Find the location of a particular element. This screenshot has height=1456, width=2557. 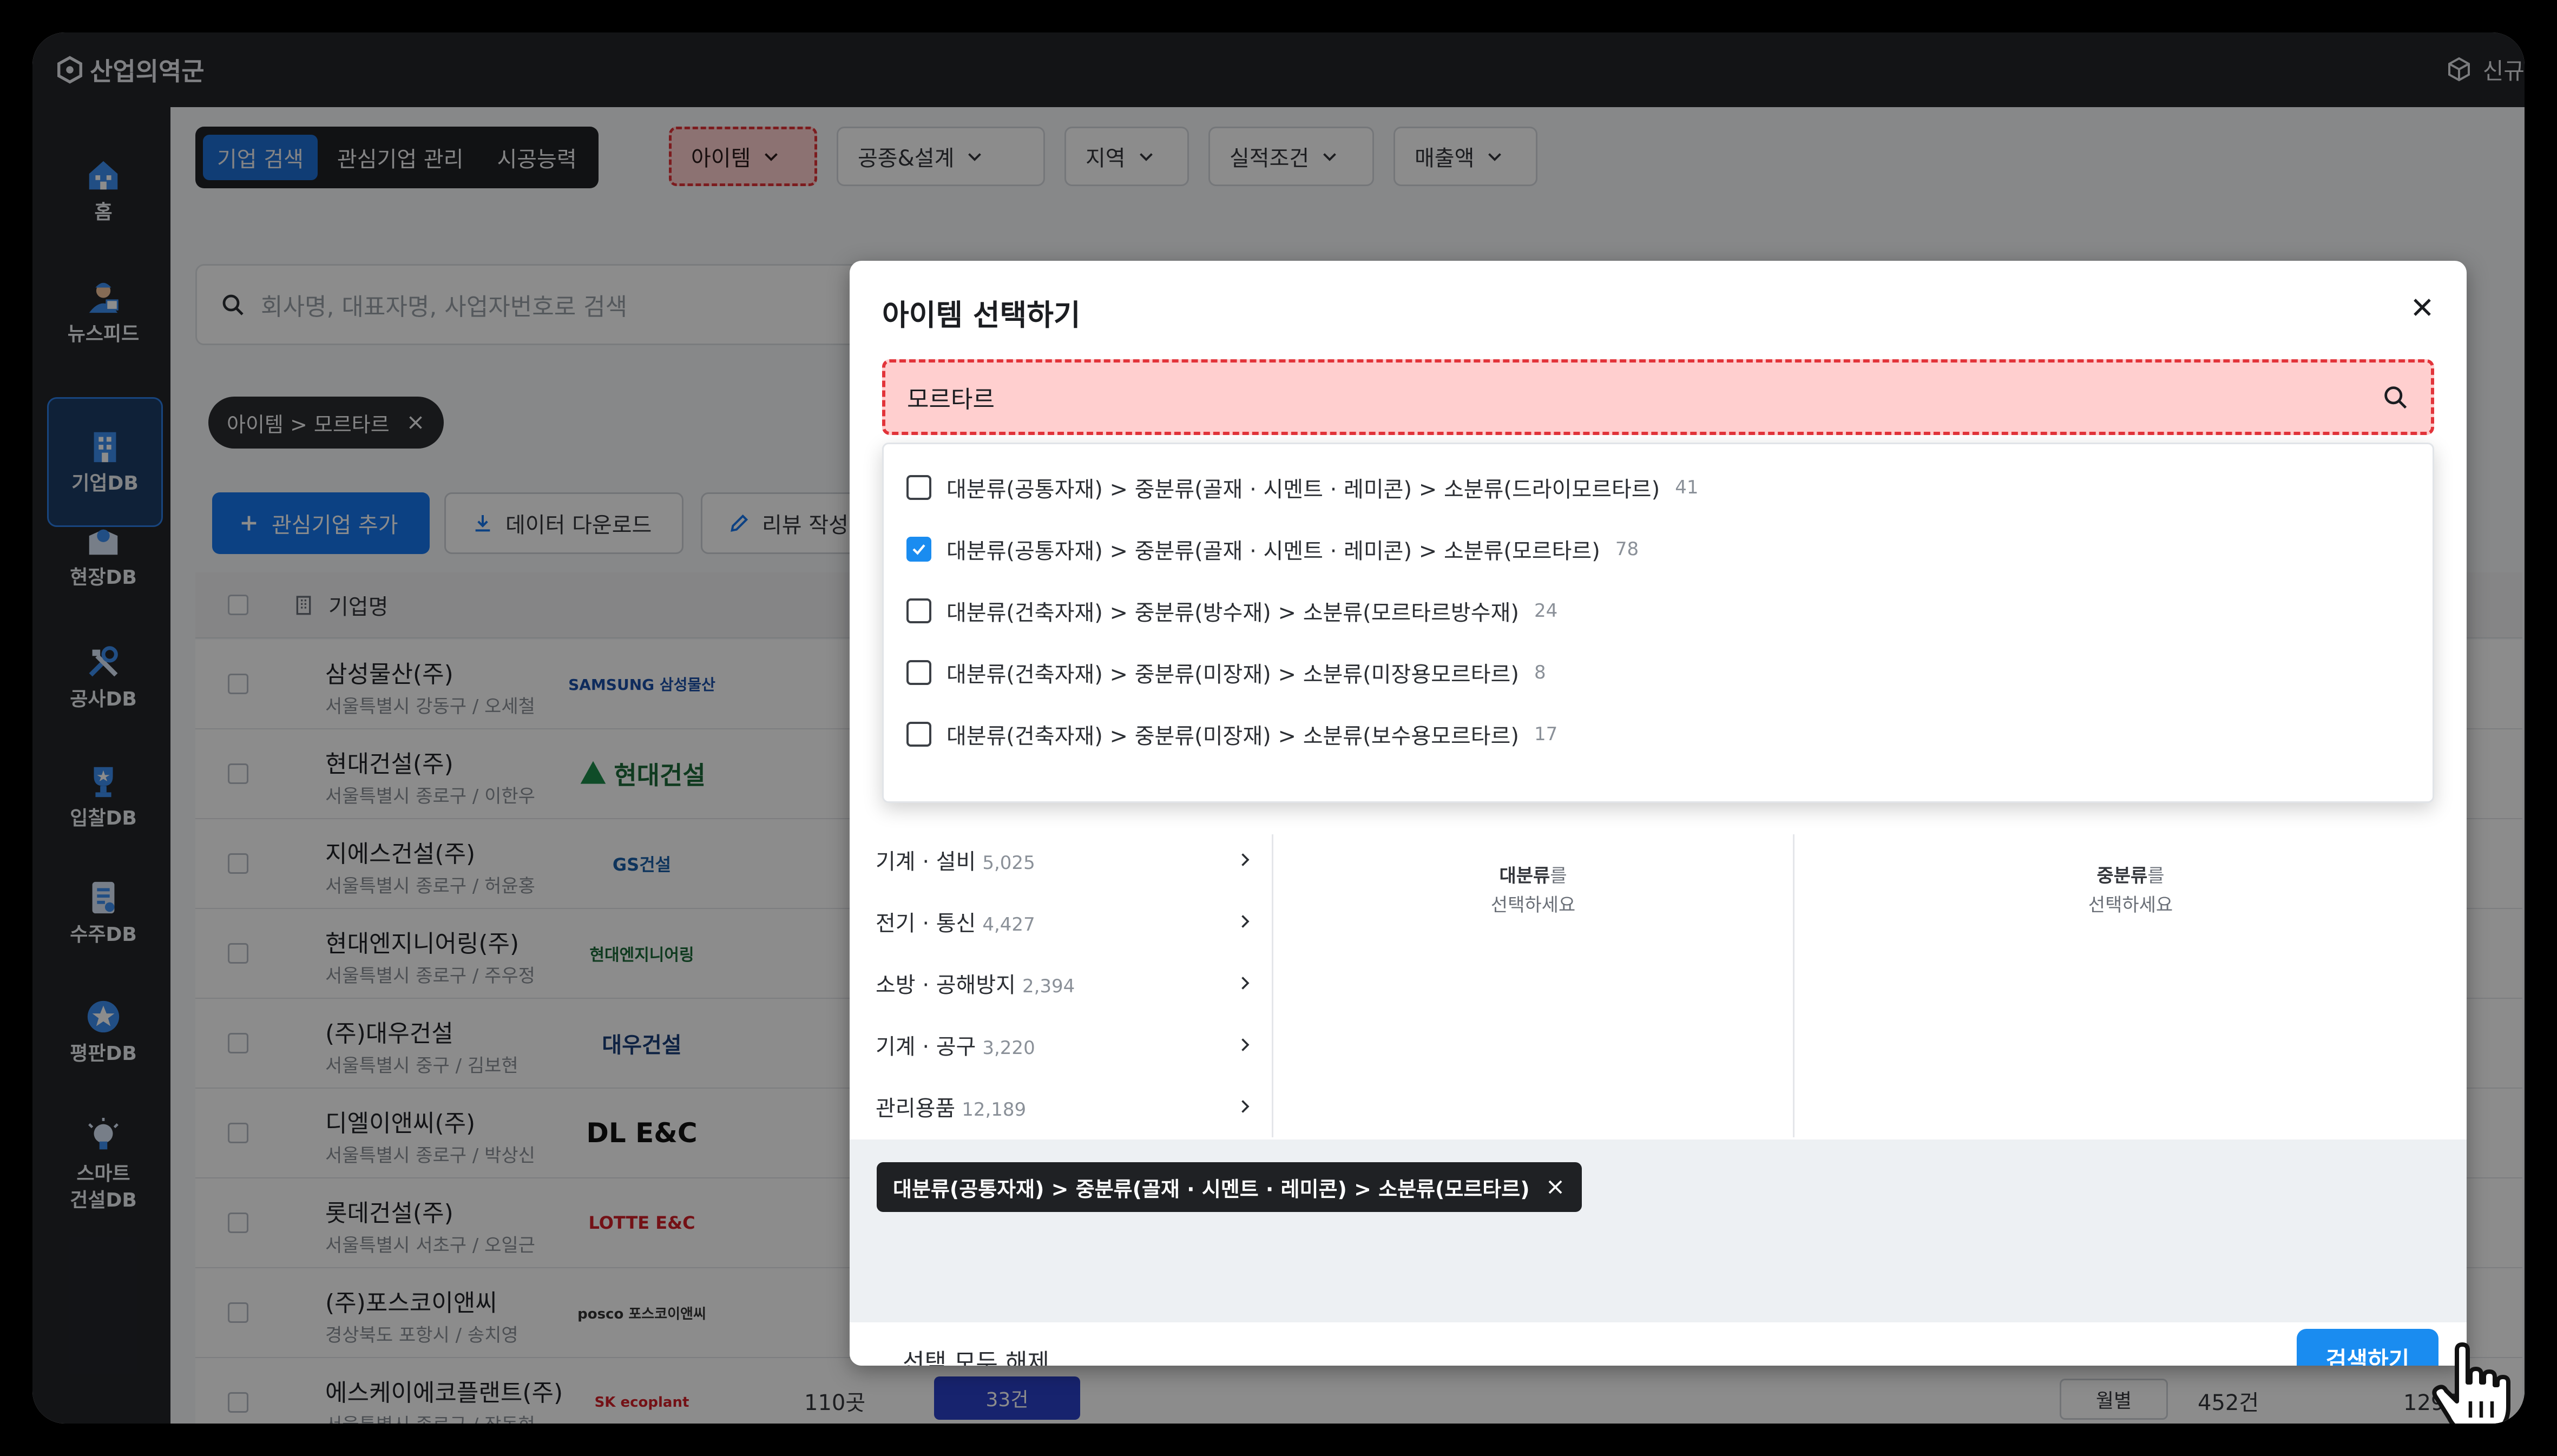

category-name: 기계 · 공구 is located at coordinates (926, 1047).